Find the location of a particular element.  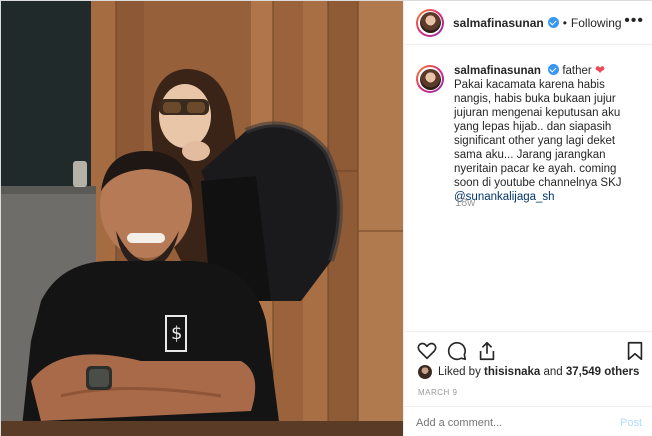

more-options-icon: ••• is located at coordinates (634, 21).